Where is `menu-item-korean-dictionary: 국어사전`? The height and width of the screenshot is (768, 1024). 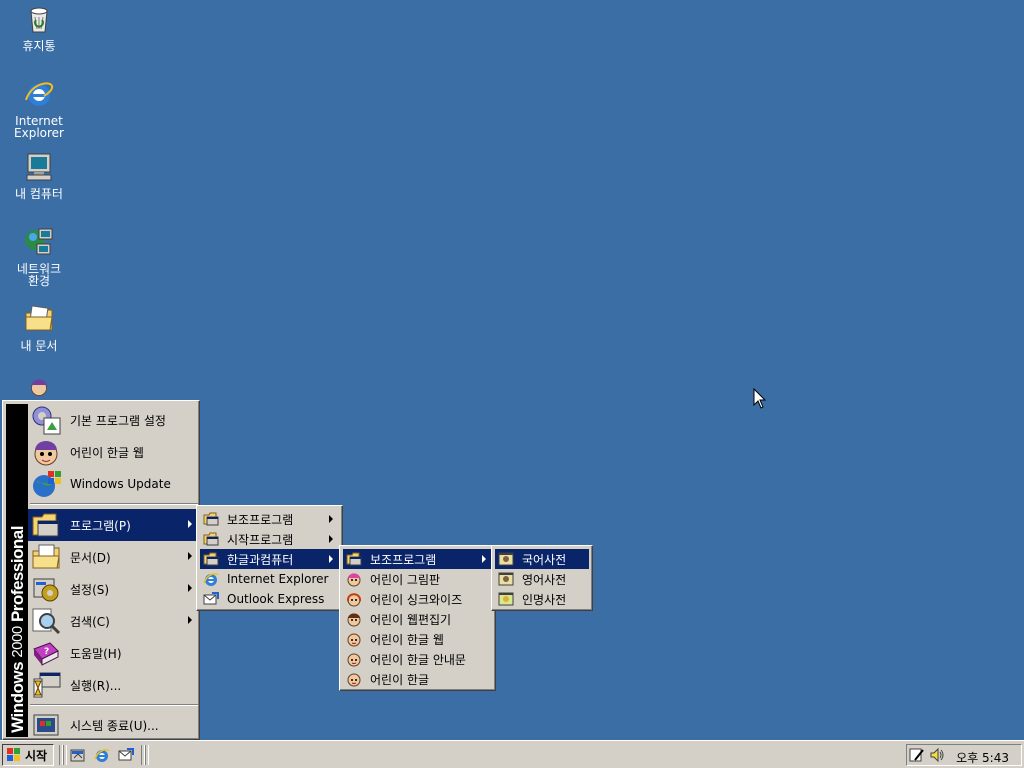
menu-item-korean-dictionary: 국어사전 is located at coordinates (542, 559).